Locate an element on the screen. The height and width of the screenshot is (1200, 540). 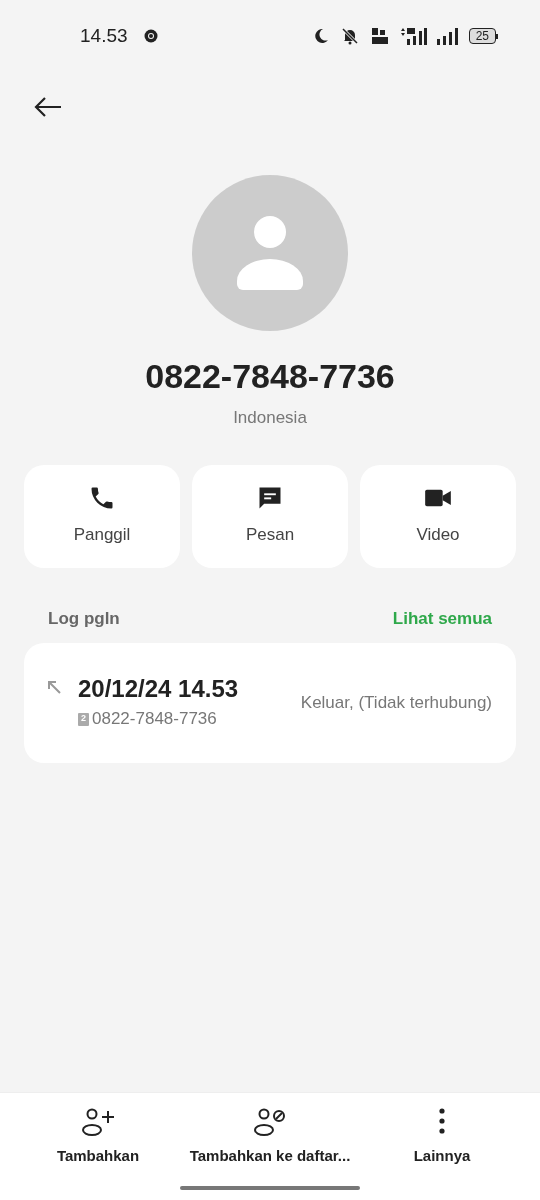
battery-level: 25 is located at coordinates (482, 36).